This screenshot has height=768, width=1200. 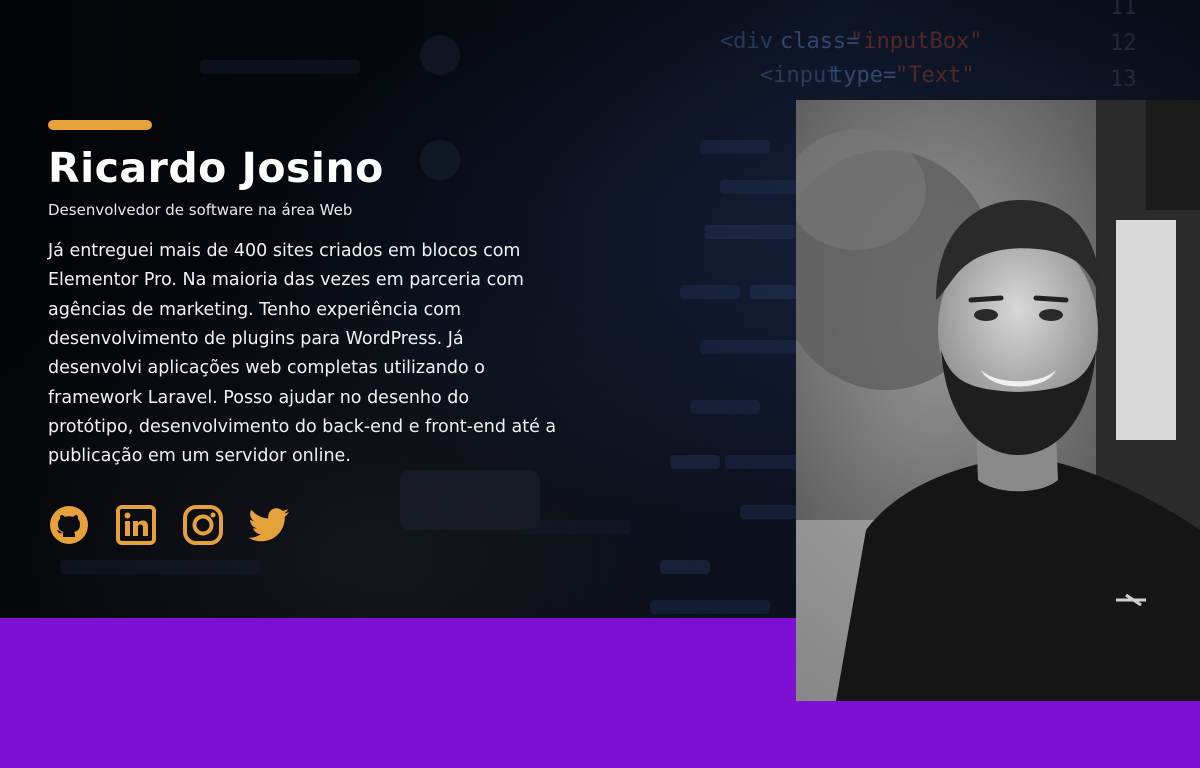 I want to click on svg-text: "inputBox", so click(x=916, y=41).